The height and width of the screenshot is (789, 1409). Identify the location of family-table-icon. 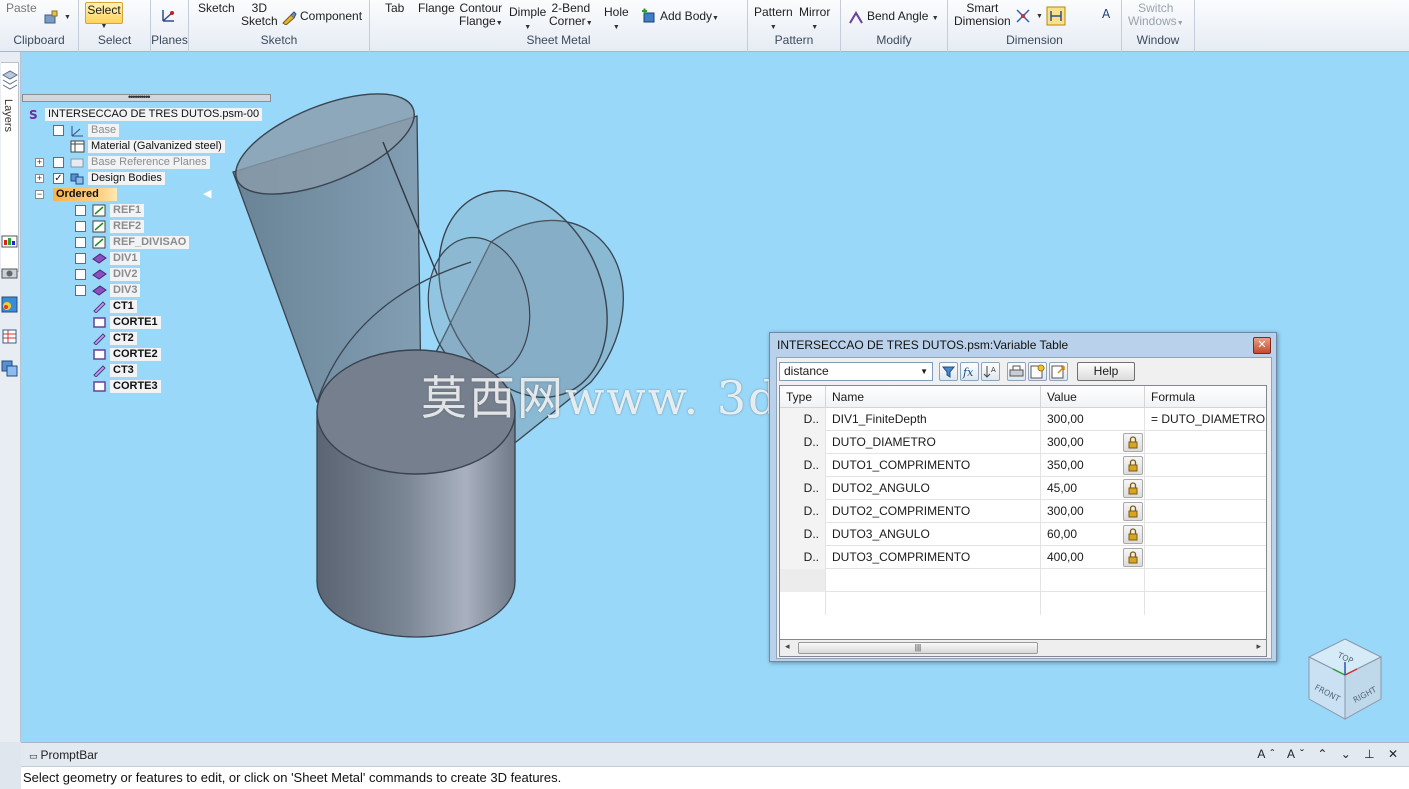
(9, 336).